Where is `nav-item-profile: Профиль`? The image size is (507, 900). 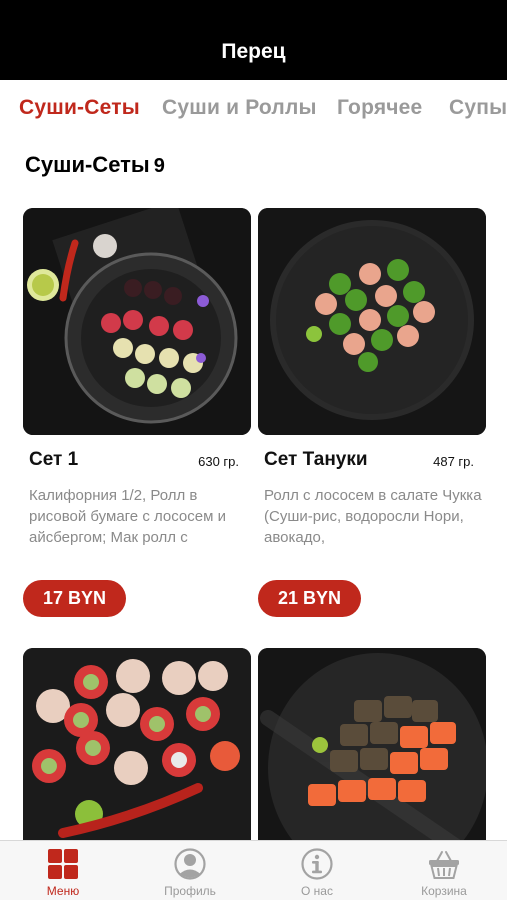 nav-item-profile: Профиль is located at coordinates (190, 870).